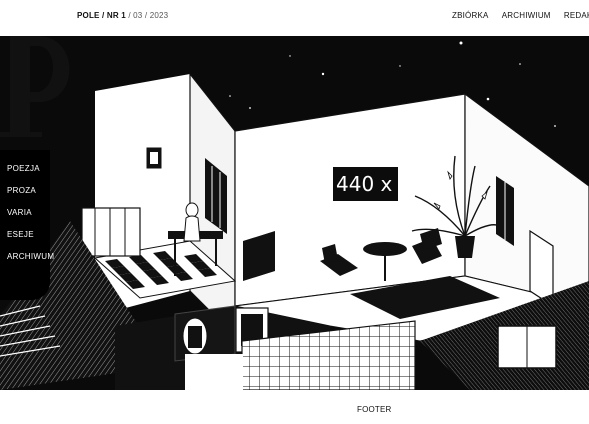 The width and height of the screenshot is (589, 424). What do you see at coordinates (20, 234) in the screenshot?
I see `side-menu-item-eseje: ESEJE` at bounding box center [20, 234].